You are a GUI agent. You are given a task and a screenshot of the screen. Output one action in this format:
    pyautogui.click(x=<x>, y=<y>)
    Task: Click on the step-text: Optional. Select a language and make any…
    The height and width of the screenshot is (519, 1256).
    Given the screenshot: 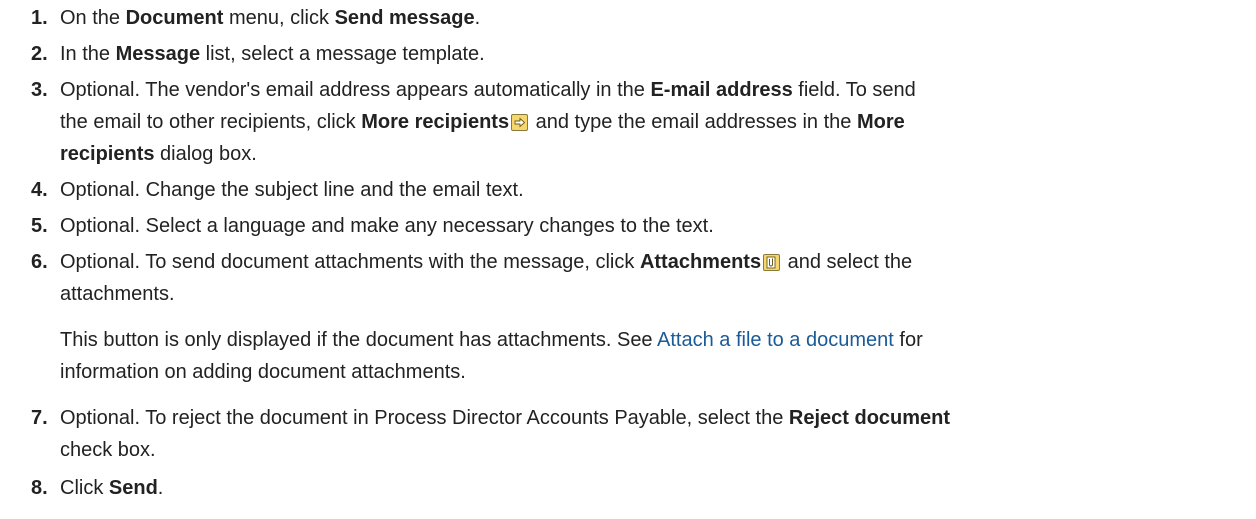 What is the action you would take?
    pyautogui.click(x=387, y=226)
    